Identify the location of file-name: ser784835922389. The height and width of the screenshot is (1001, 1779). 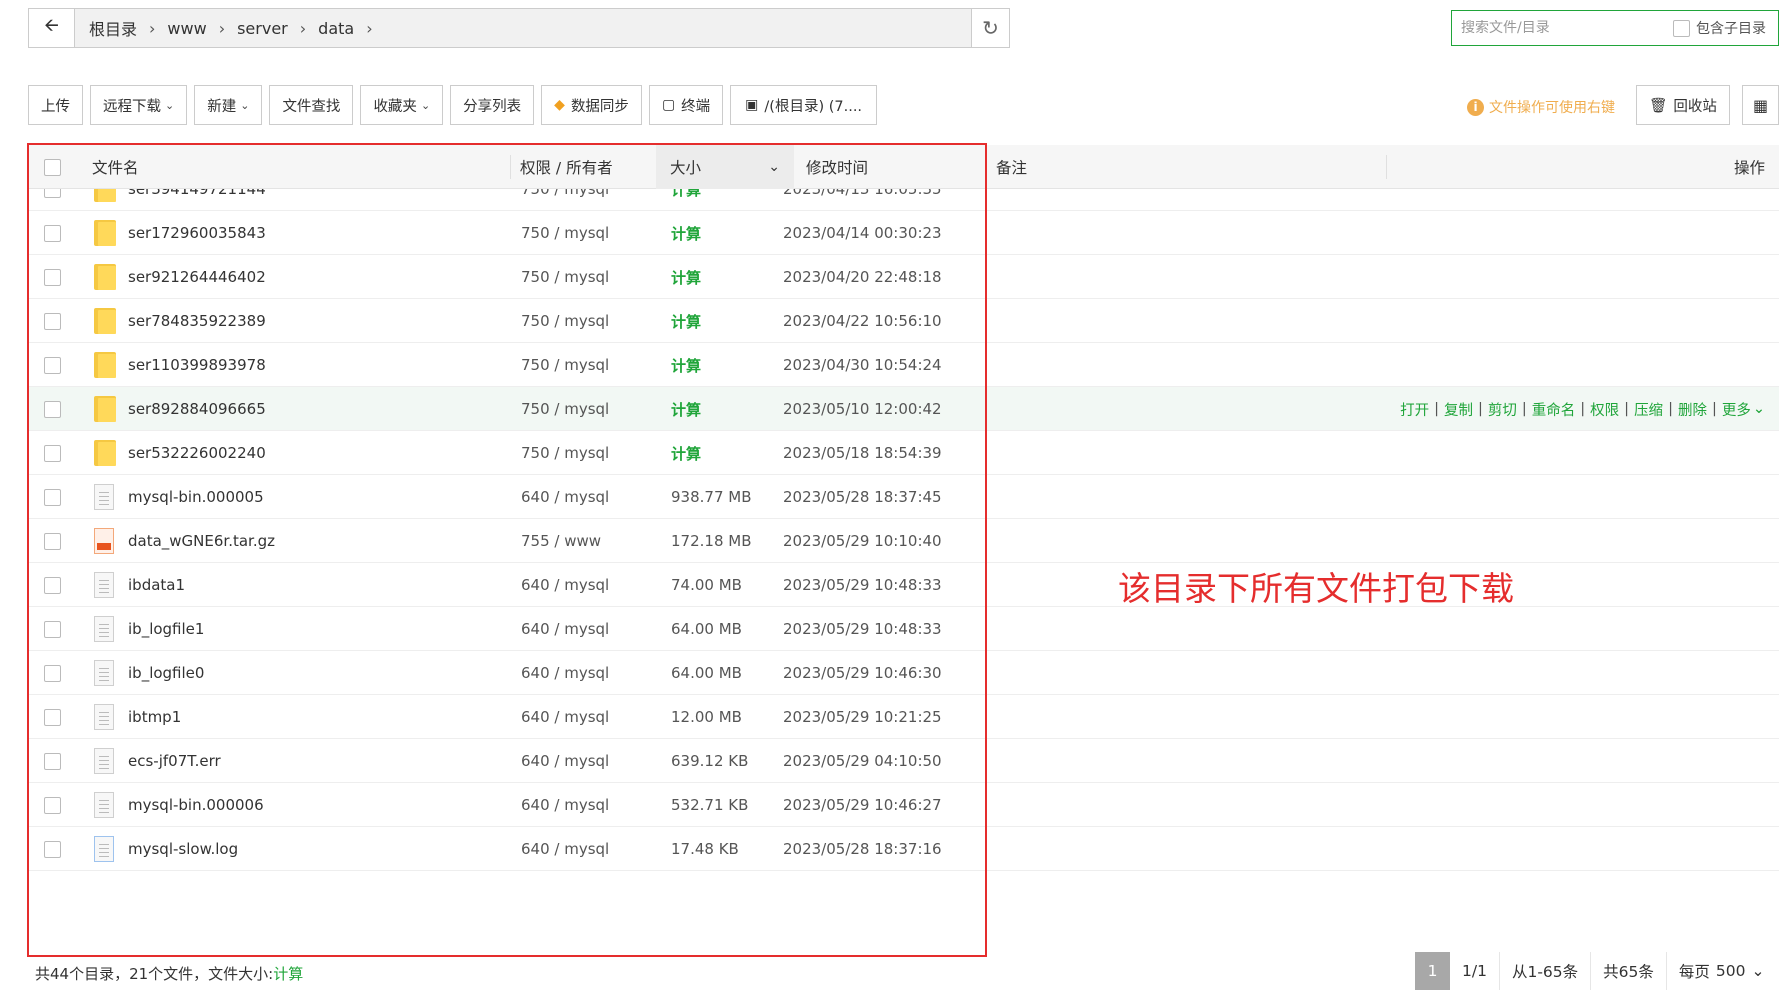
(197, 321).